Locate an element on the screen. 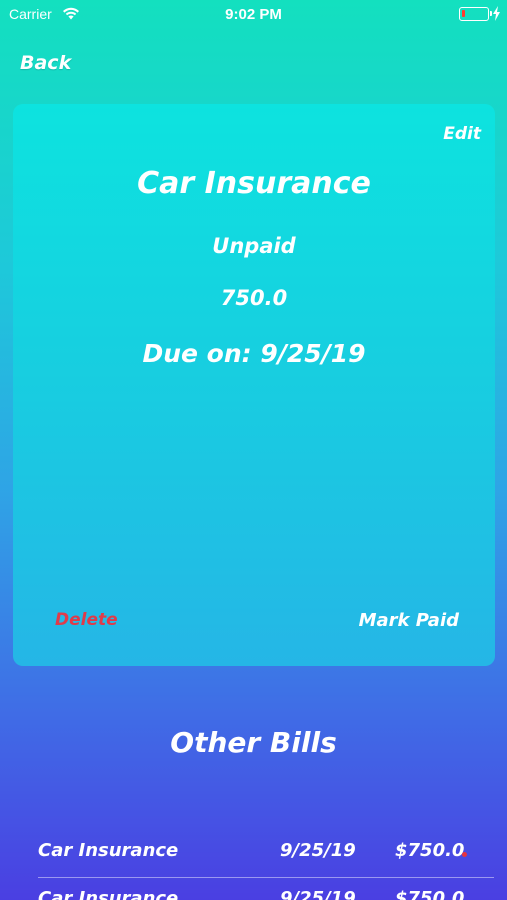 This screenshot has height=900, width=507. back-button: Back is located at coordinates (45, 63).